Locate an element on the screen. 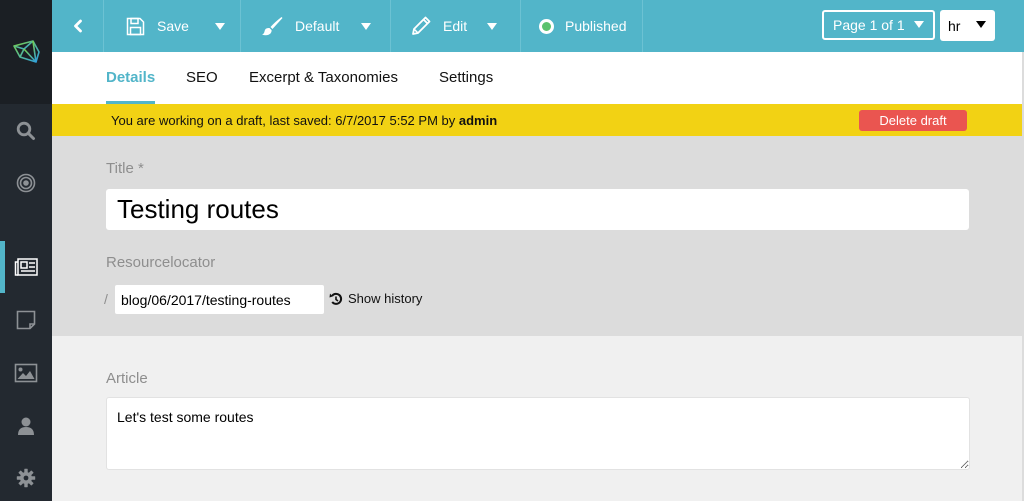 This screenshot has height=501, width=1024. newspaper-icon is located at coordinates (26, 267).